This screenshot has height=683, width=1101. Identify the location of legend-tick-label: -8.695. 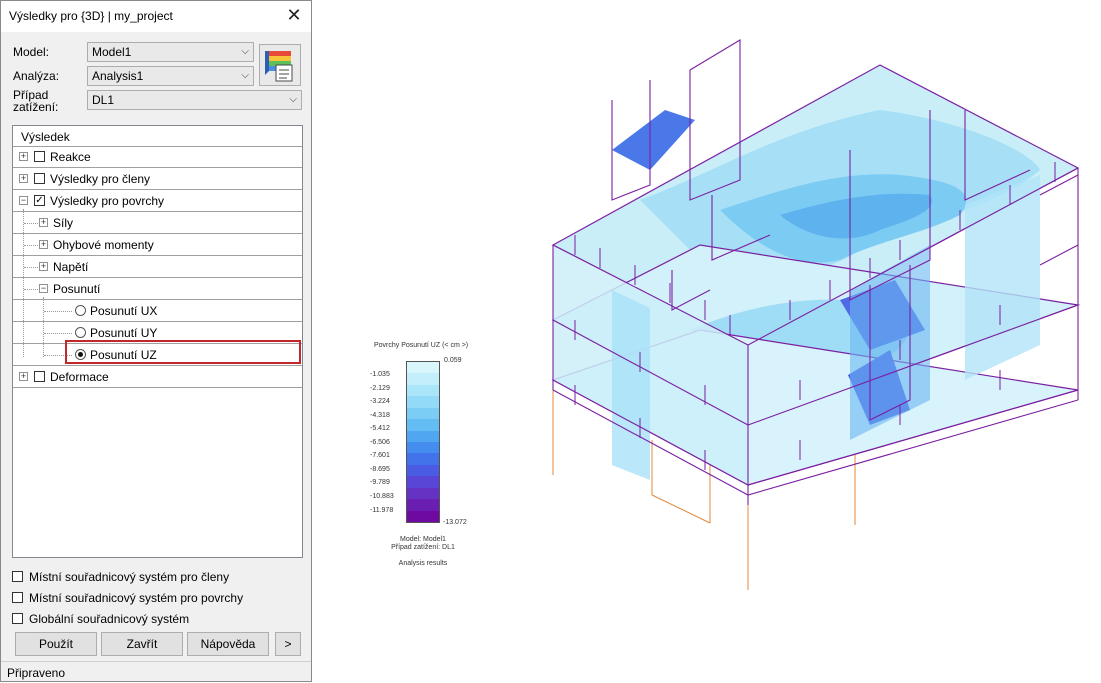
(380, 469).